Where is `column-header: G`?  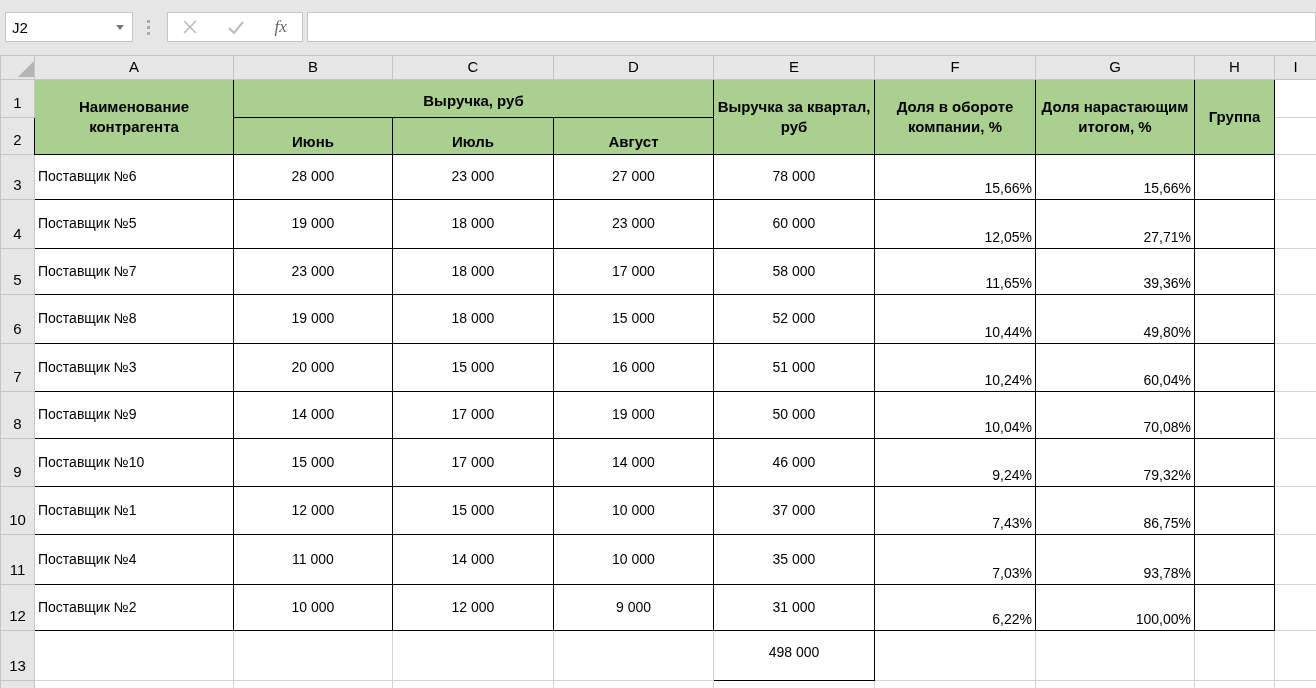 column-header: G is located at coordinates (1115, 67).